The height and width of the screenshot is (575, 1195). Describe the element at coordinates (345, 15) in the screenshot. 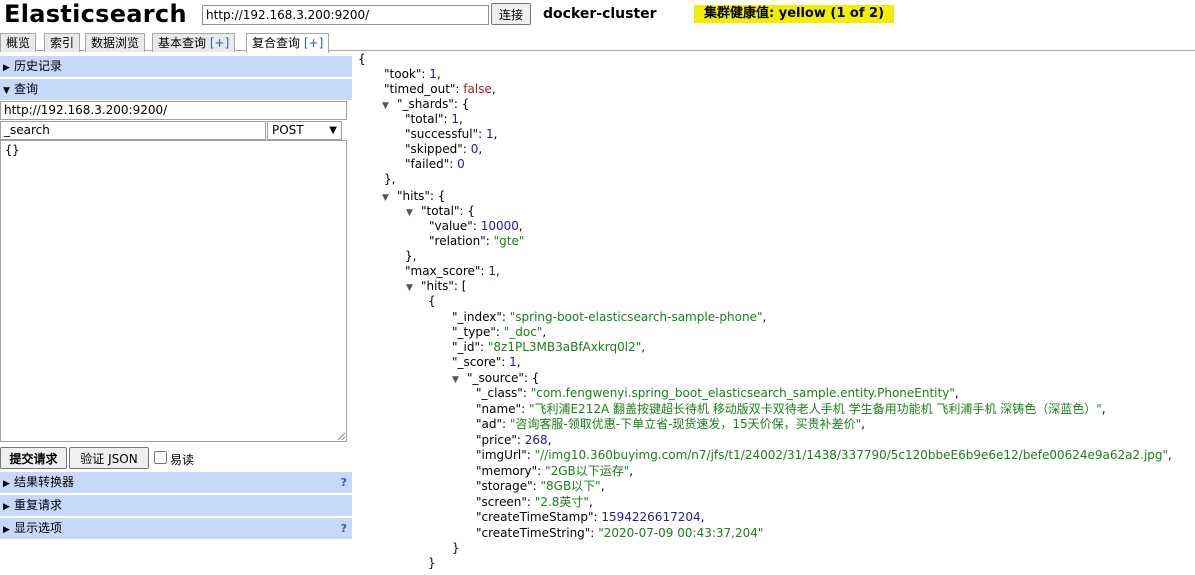

I see `cluster-url-input` at that location.